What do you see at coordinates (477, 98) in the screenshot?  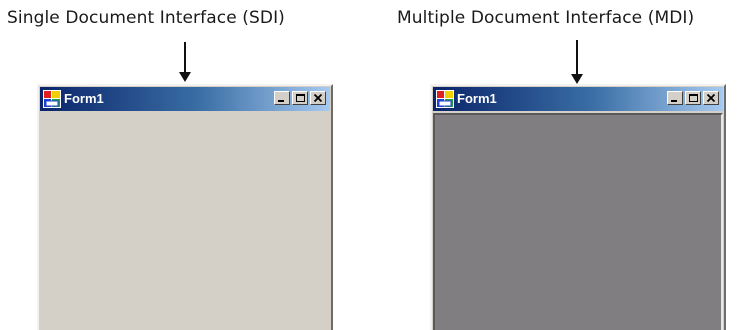 I see `mdi-window-title: Form1` at bounding box center [477, 98].